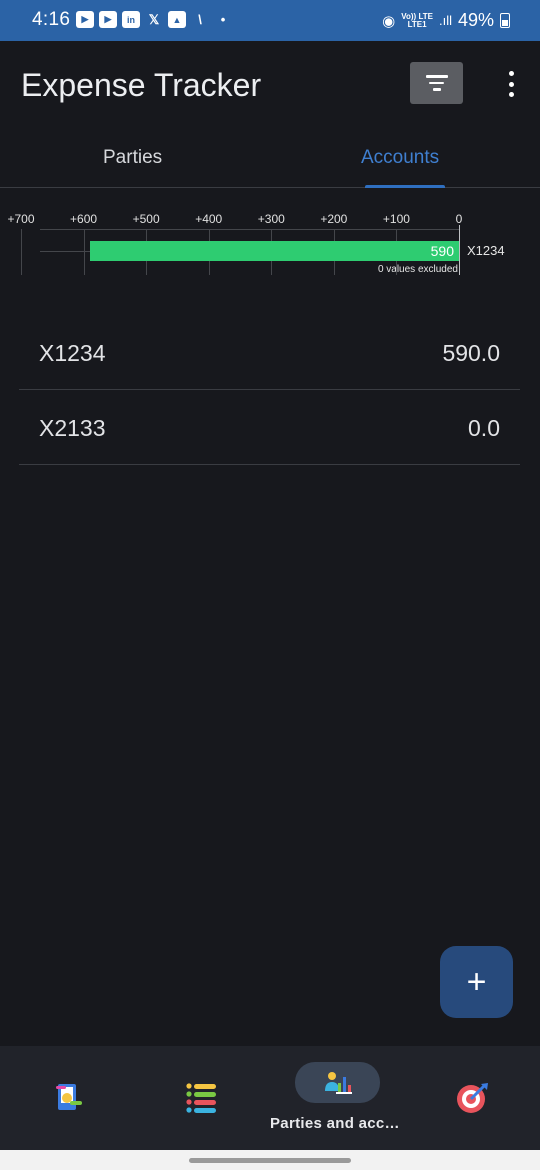 This screenshot has width=540, height=1170. What do you see at coordinates (417, 269) in the screenshot?
I see `chart-note: 0 values excluded` at bounding box center [417, 269].